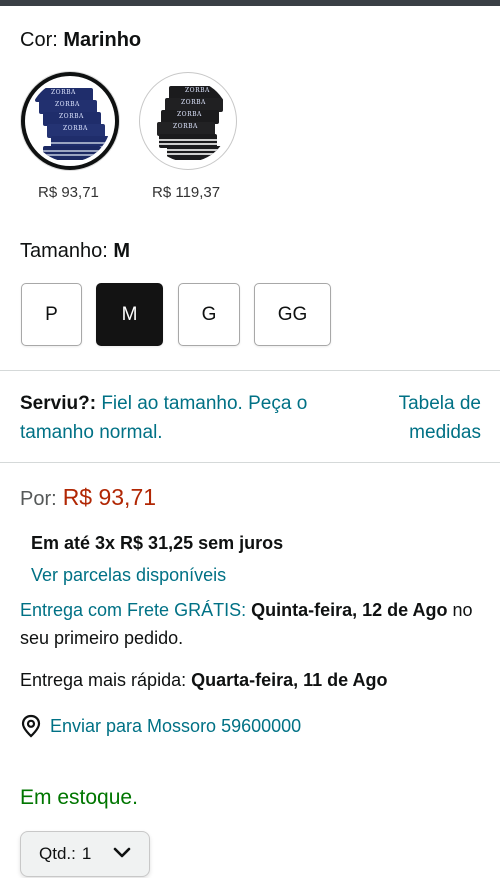 This screenshot has height=878, width=500. I want to click on swatch-image-black: ZORBA ZORBA ZORBA ZORBA, so click(188, 121).